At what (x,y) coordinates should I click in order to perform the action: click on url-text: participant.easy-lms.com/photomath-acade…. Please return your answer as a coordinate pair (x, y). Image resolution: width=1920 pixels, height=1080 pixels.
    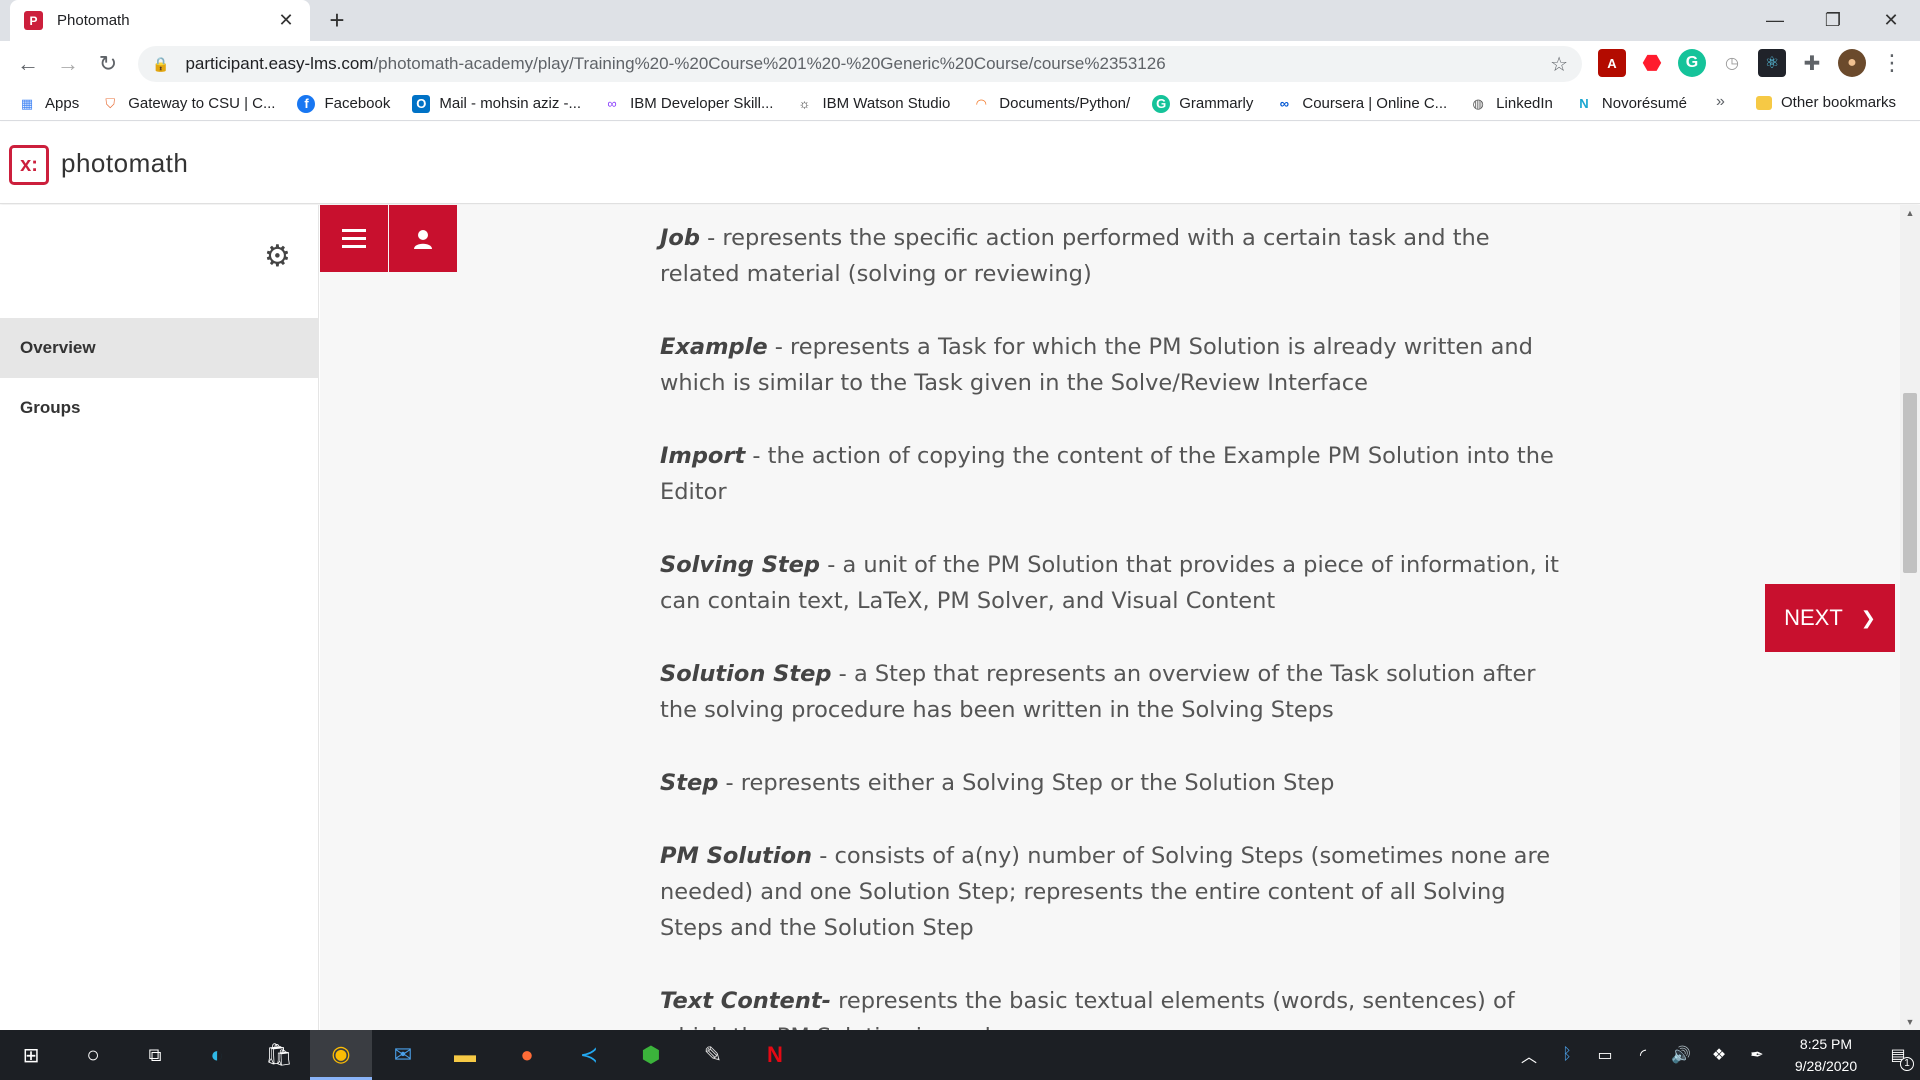
    Looking at the image, I should click on (867, 64).